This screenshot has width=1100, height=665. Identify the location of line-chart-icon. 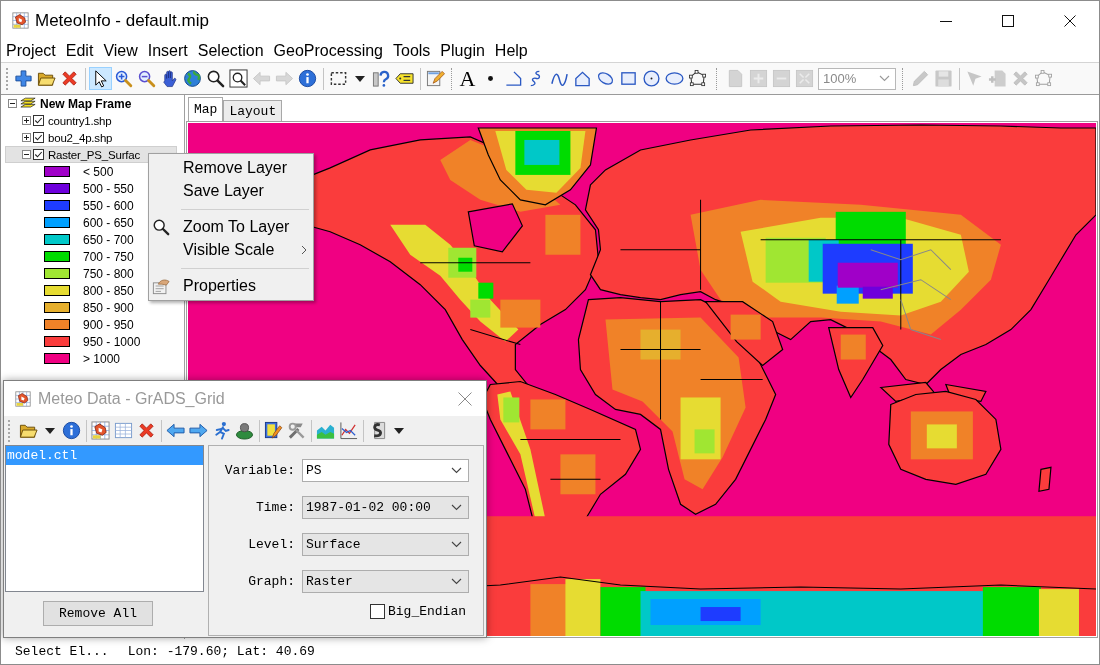
(348, 430).